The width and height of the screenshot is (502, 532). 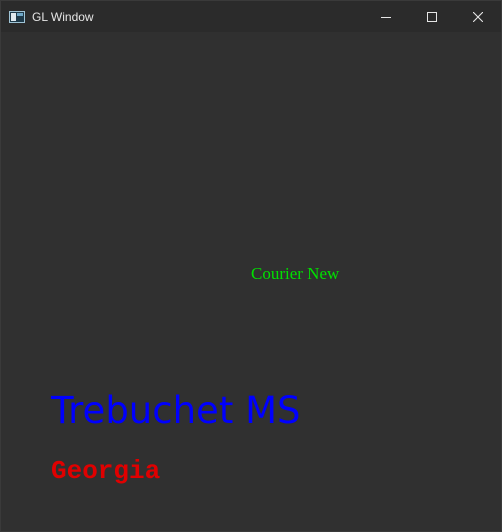 I want to click on maximize-button, so click(x=432, y=16).